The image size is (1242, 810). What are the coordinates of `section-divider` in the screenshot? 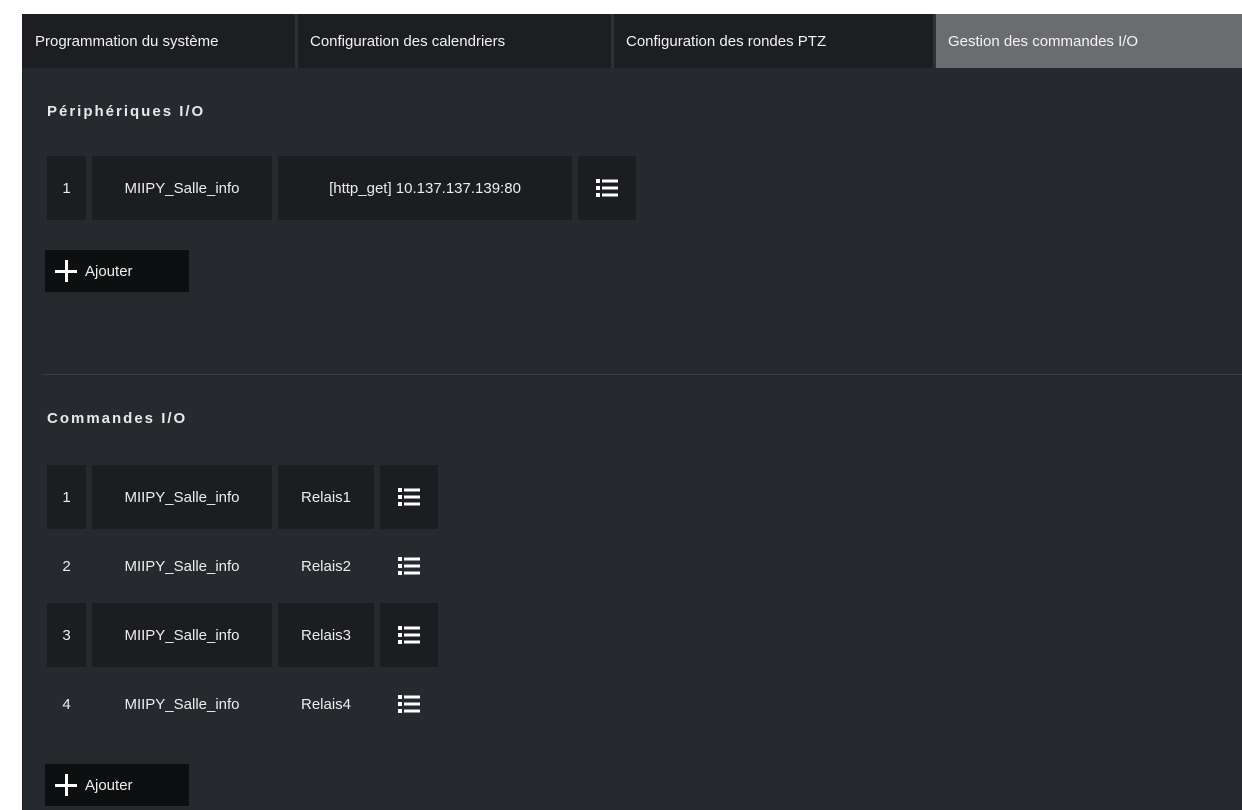 It's located at (642, 374).